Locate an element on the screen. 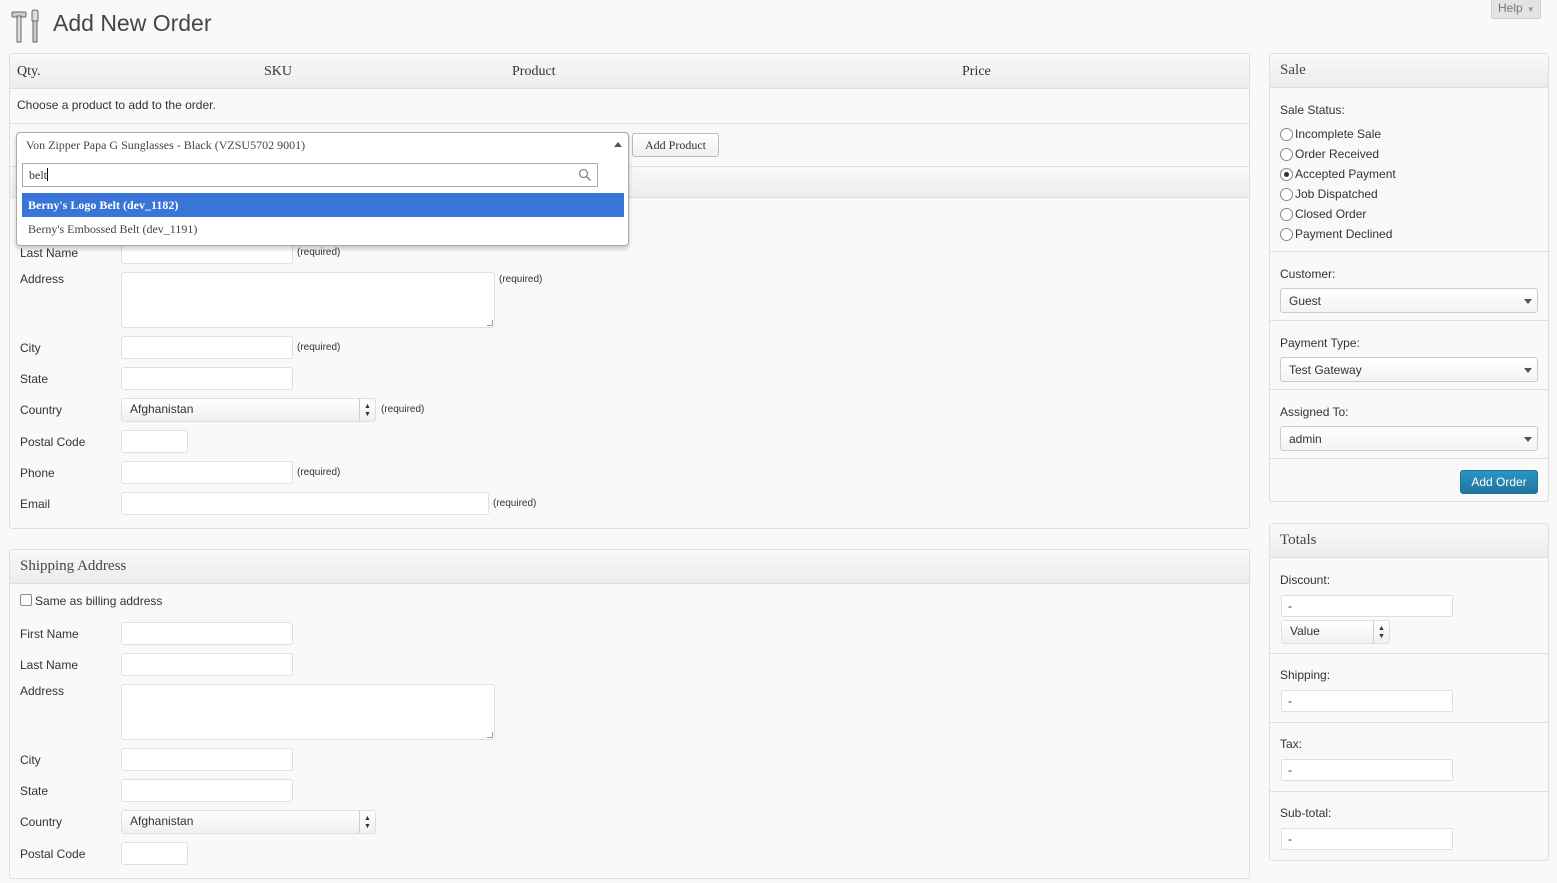 This screenshot has height=883, width=1557. billing-country-value: Afghanistan is located at coordinates (162, 409).